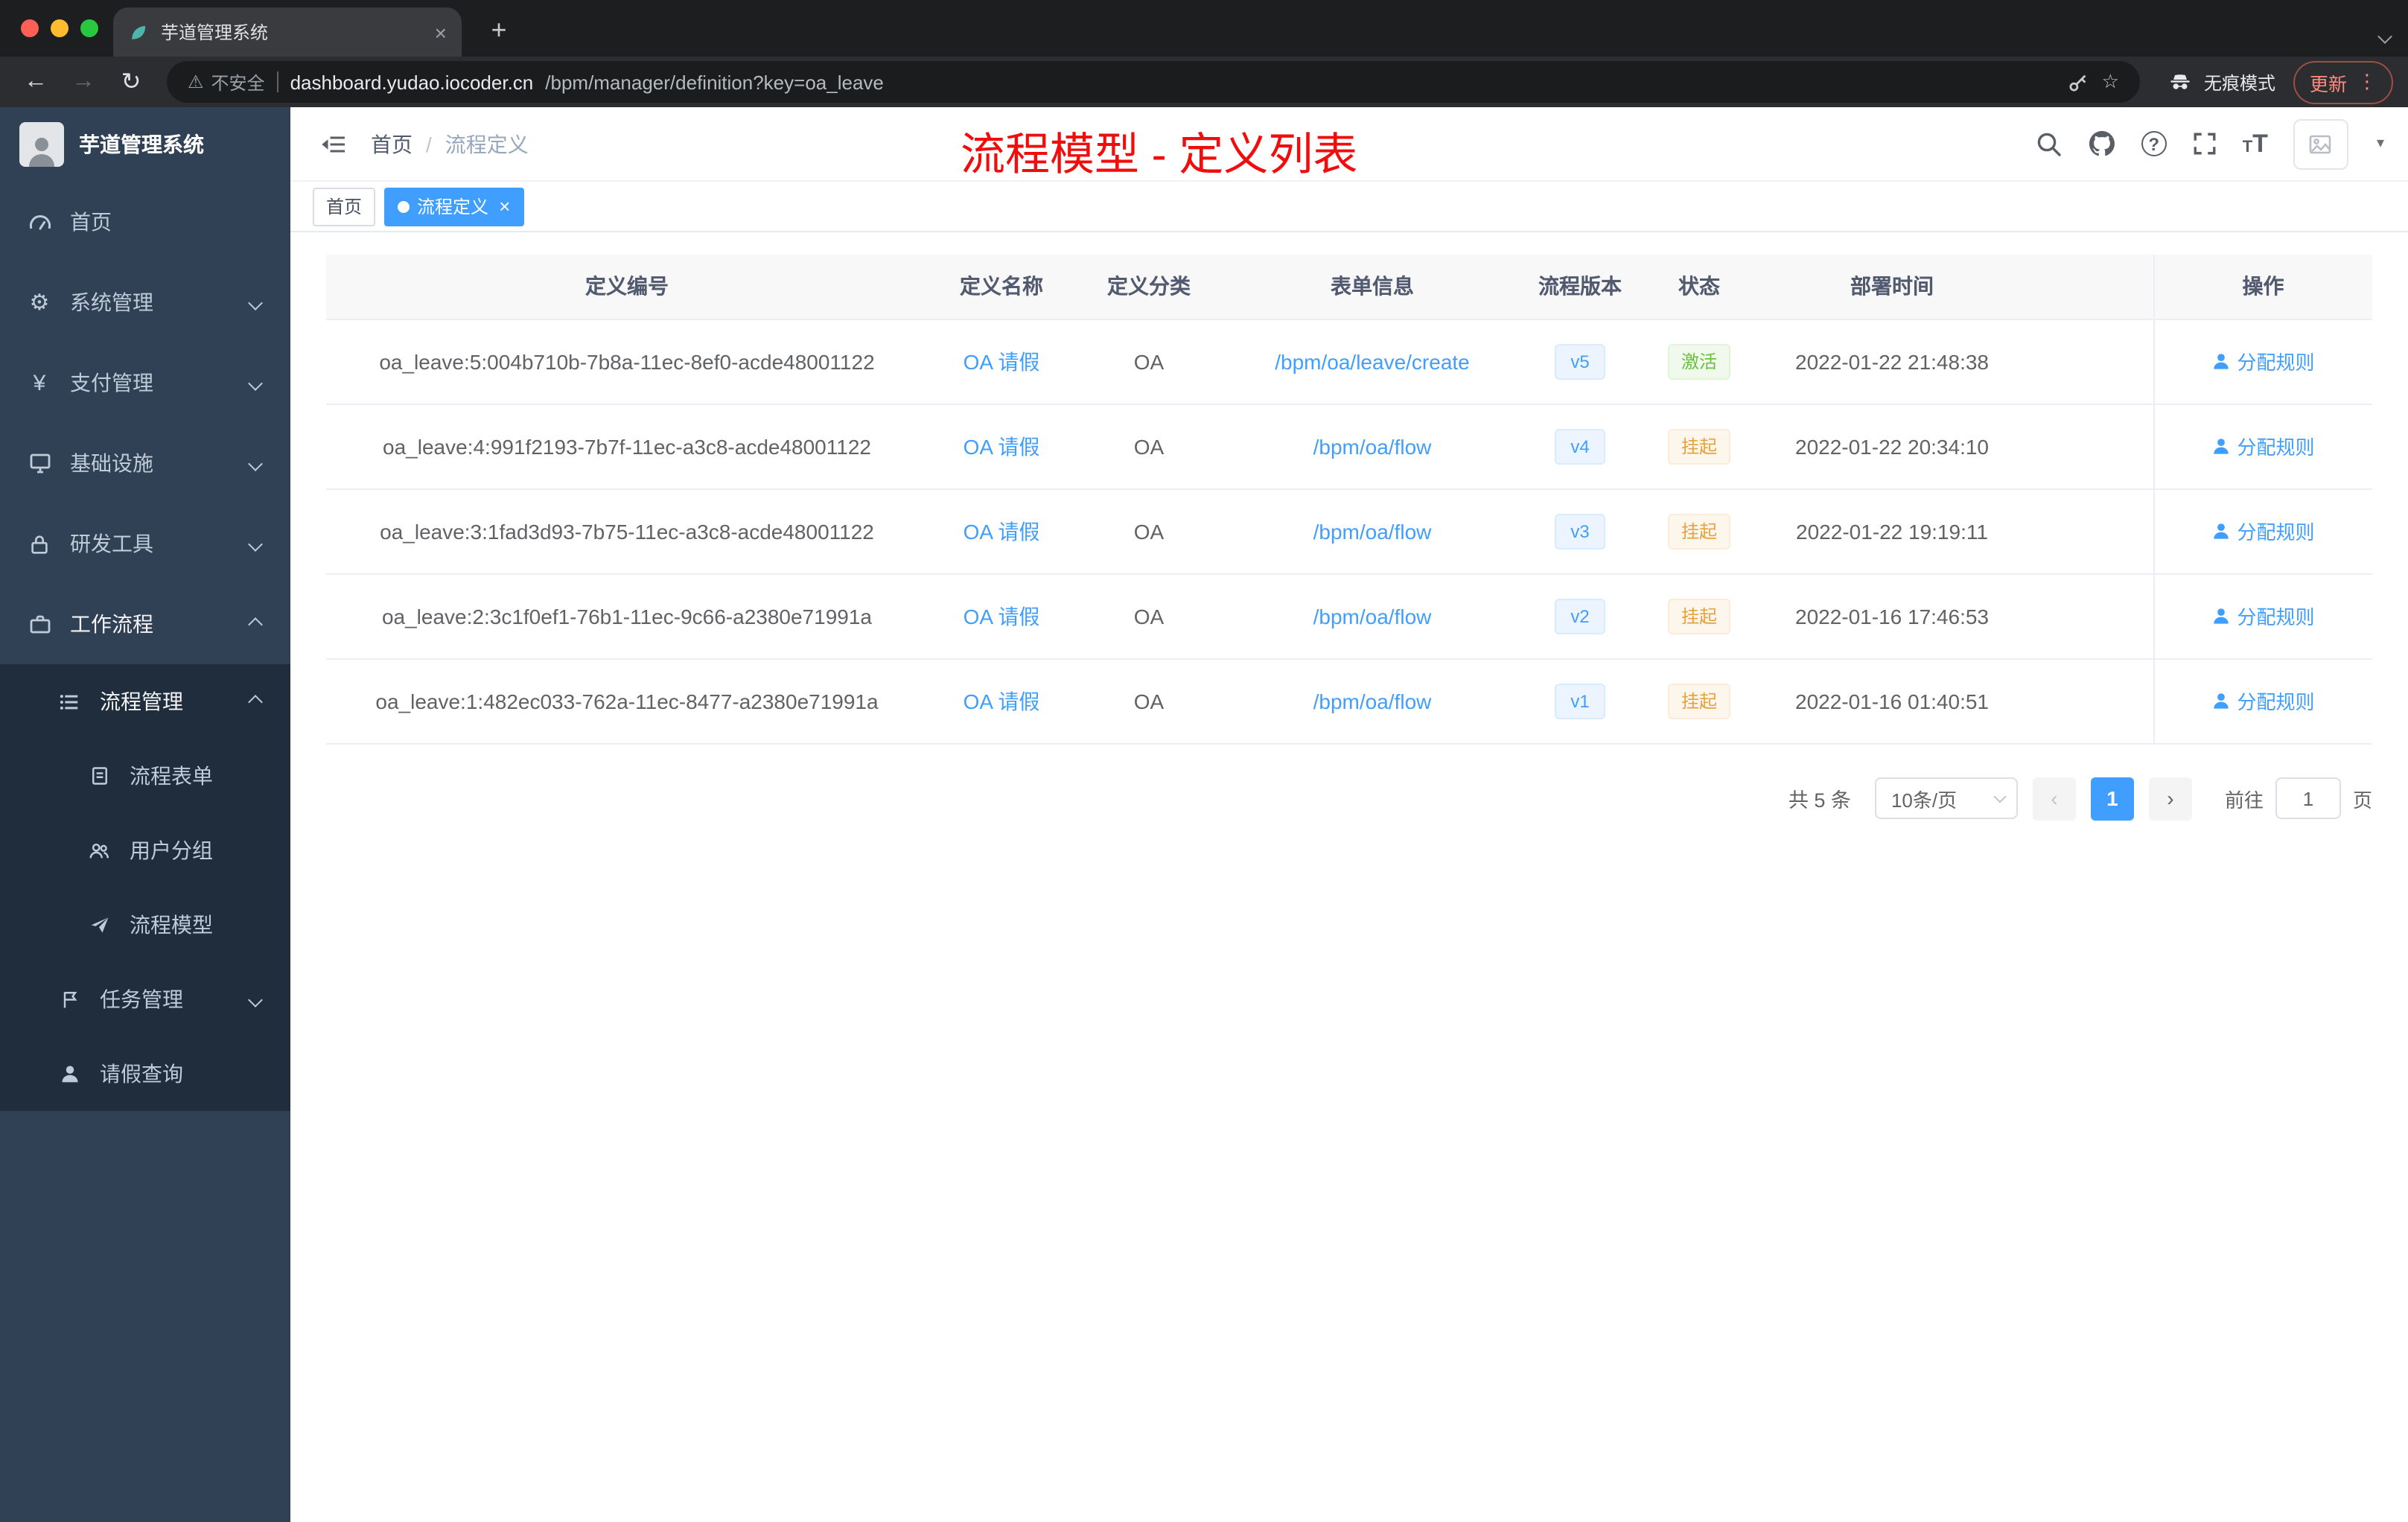 The width and height of the screenshot is (2408, 1522). Describe the element at coordinates (39, 222) in the screenshot. I see `dashboard-icon` at that location.